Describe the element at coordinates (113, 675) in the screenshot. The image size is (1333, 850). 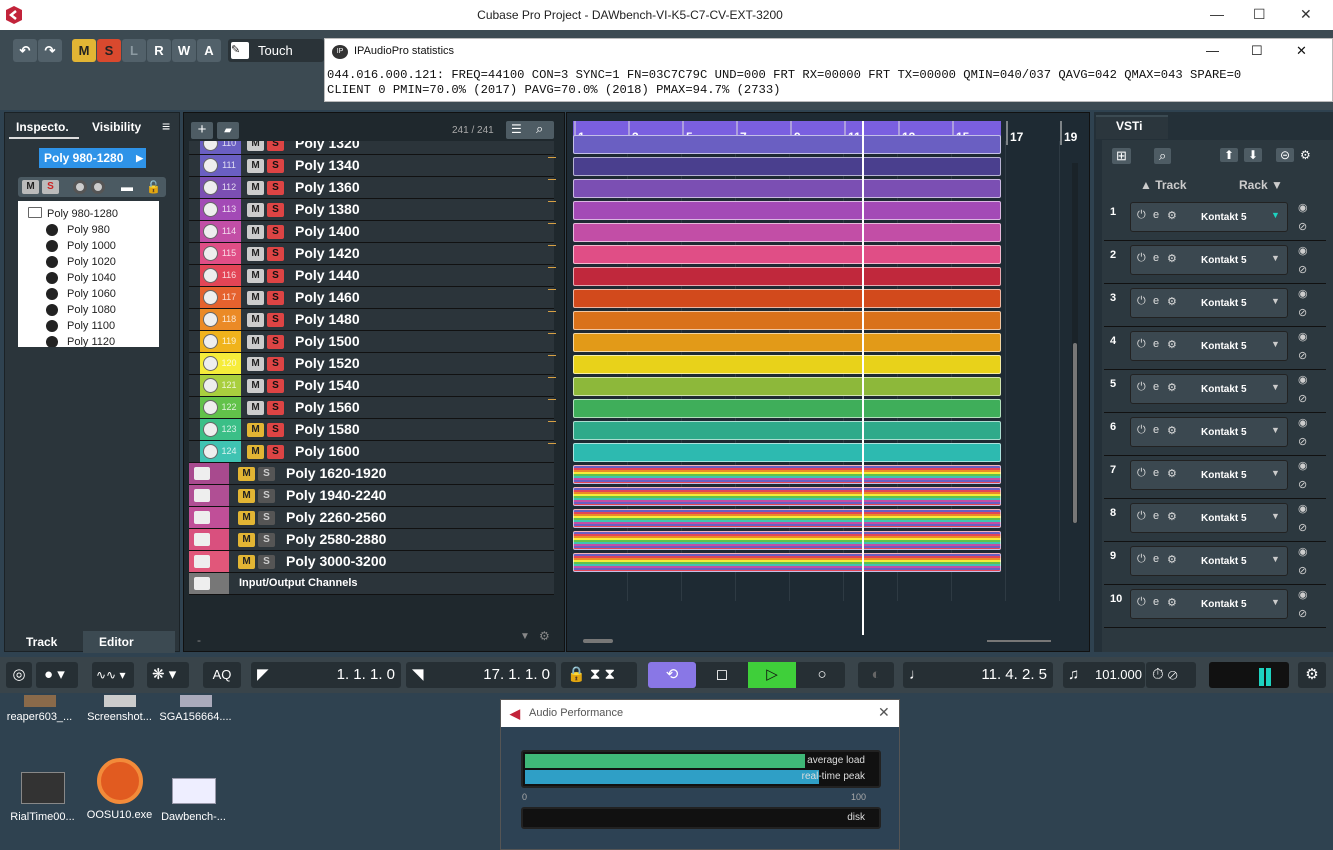
I see `waveform-icon: ∿∿ ▾` at that location.